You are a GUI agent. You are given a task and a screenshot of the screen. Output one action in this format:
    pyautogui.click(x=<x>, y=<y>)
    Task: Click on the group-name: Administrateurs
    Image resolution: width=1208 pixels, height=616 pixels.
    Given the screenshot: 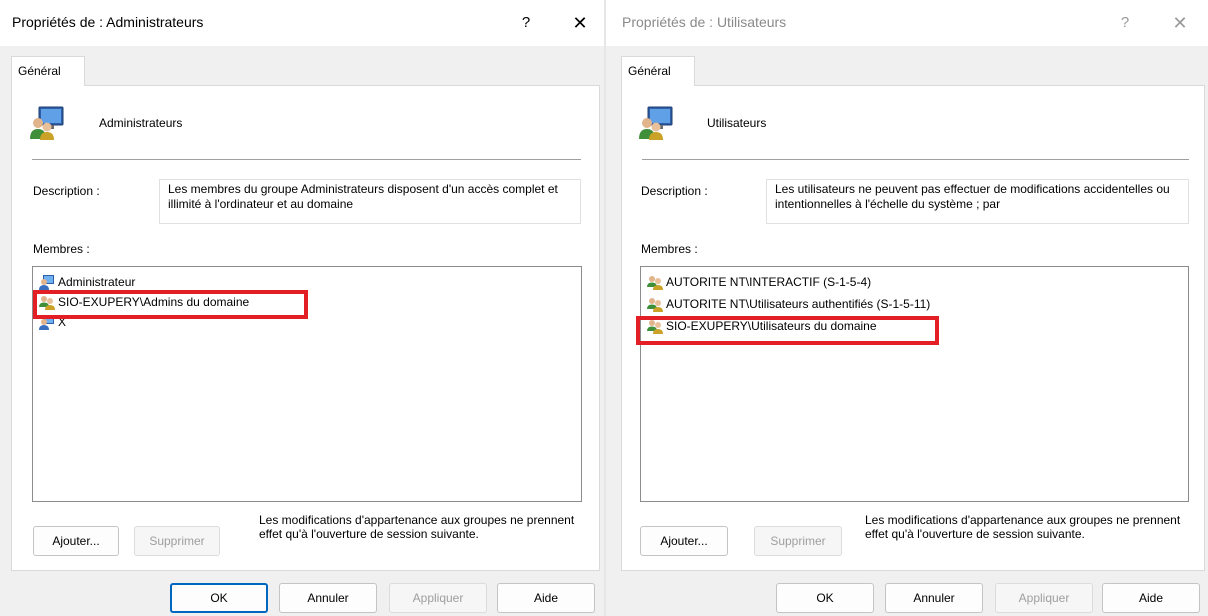 What is the action you would take?
    pyautogui.click(x=141, y=123)
    